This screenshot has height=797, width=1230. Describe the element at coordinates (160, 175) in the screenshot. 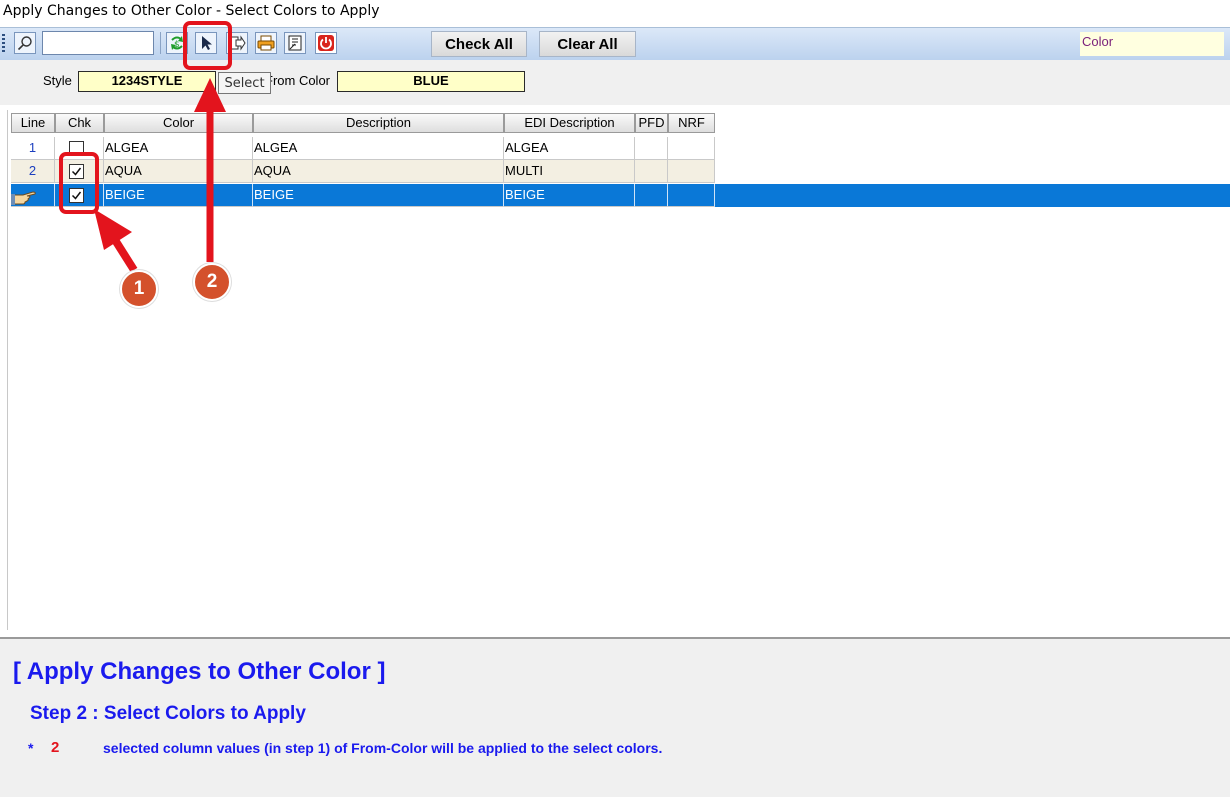

I see `annotation-arrows` at that location.